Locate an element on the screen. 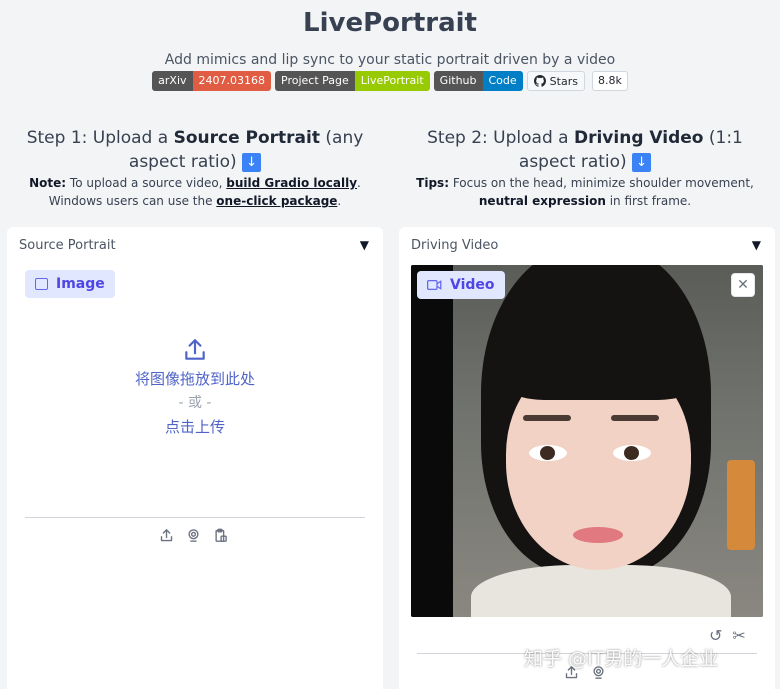 The height and width of the screenshot is (689, 780). project-badge-value: LivePortrait is located at coordinates (392, 81).